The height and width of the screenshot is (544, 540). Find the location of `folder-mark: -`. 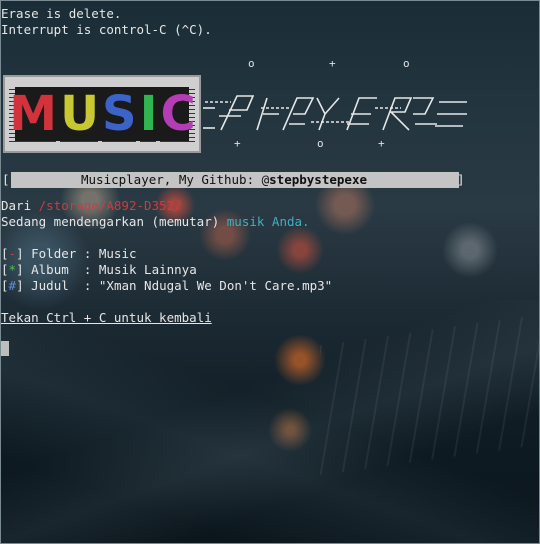

folder-mark: - is located at coordinates (12, 253).